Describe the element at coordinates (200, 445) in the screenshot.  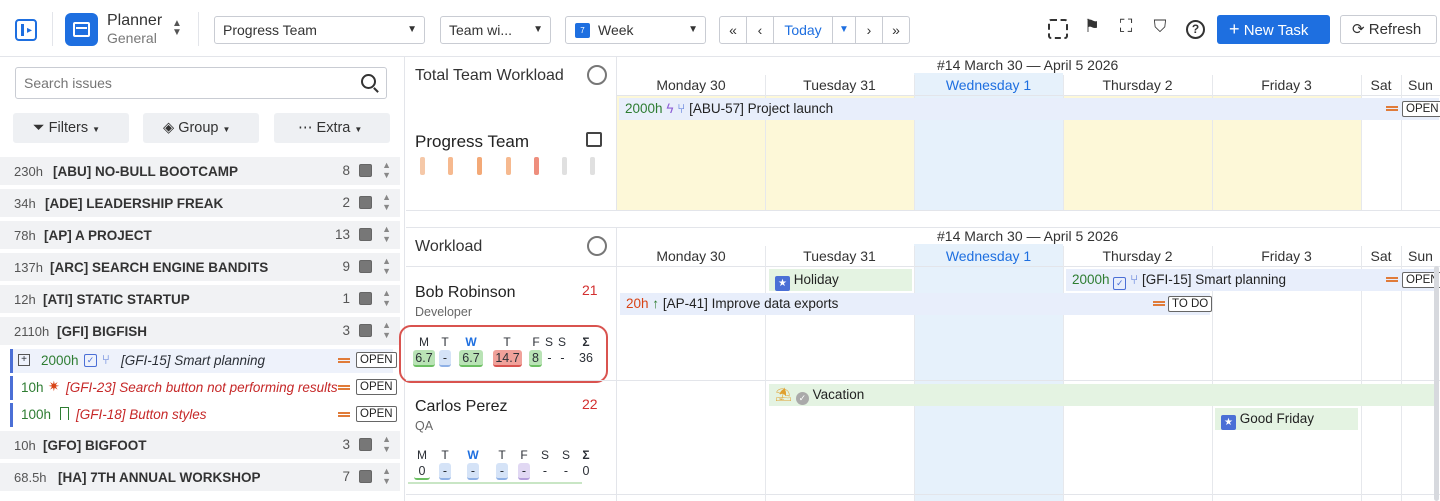
I see `project-row: 10h [GFO] BIGFOOT 3 ▲ ▼` at that location.